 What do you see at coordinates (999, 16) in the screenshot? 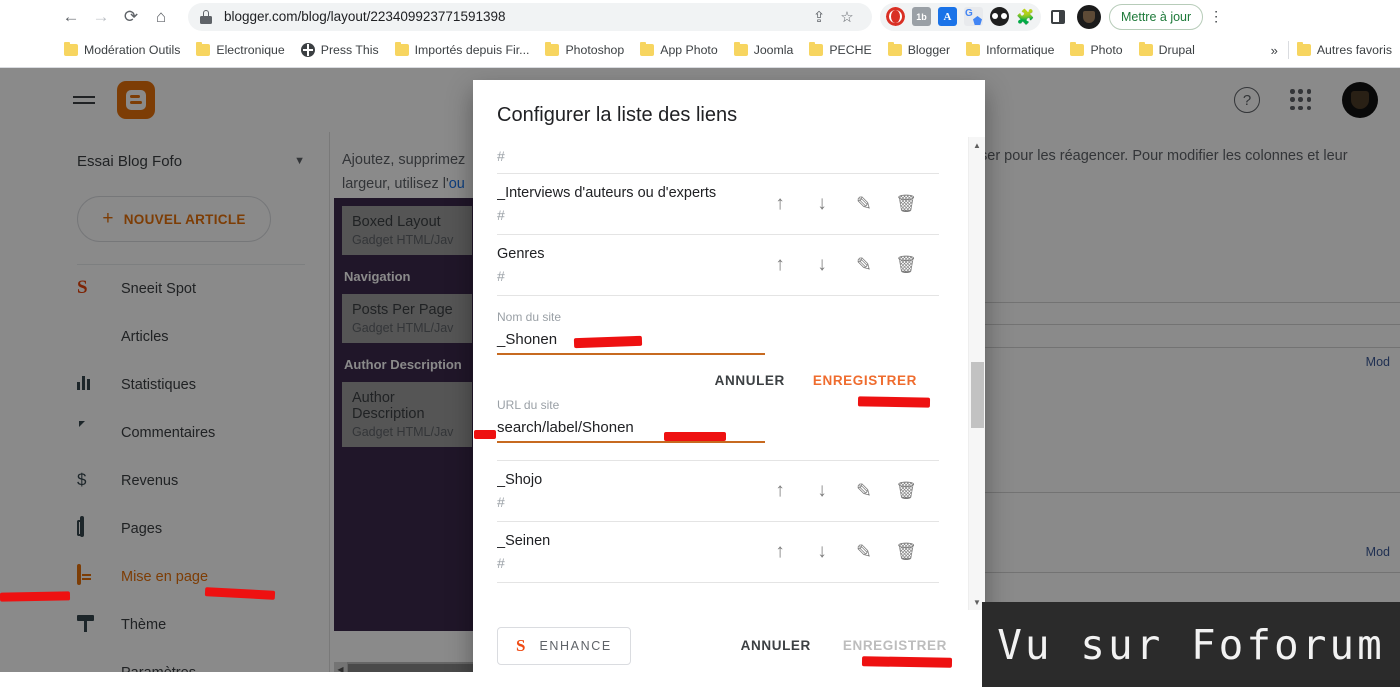
I see `adblock-extension-icon` at bounding box center [999, 16].